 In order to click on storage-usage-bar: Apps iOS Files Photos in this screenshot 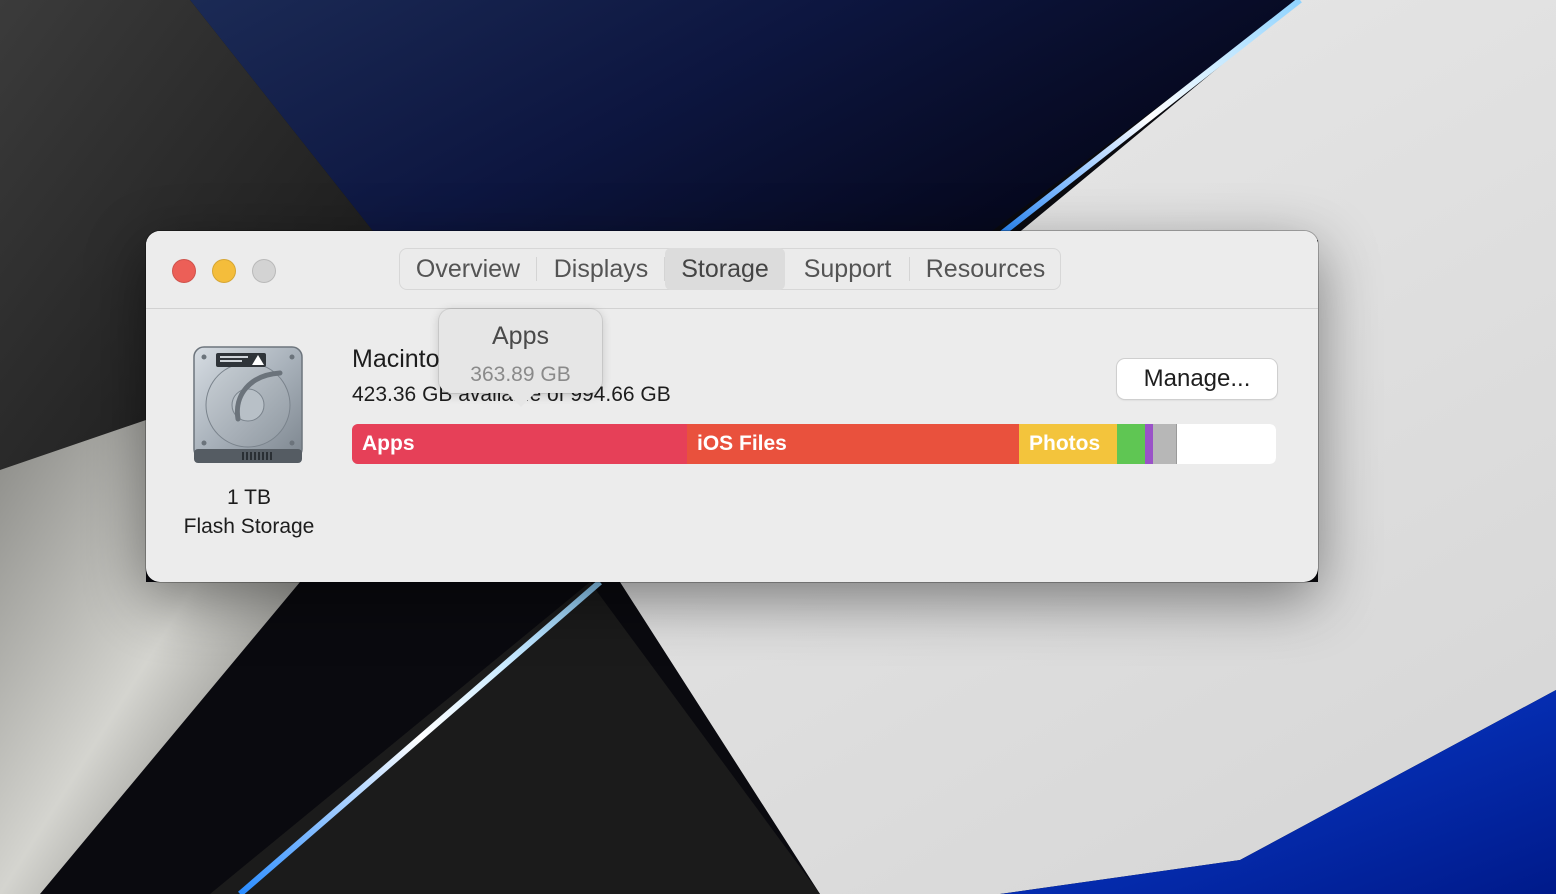, I will do `click(814, 444)`.